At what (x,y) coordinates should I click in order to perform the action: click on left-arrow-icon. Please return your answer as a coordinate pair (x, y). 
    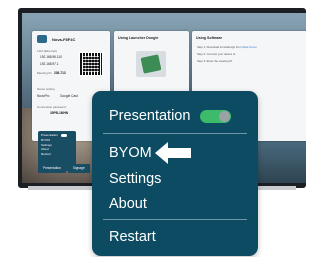
    Looking at the image, I should click on (173, 153).